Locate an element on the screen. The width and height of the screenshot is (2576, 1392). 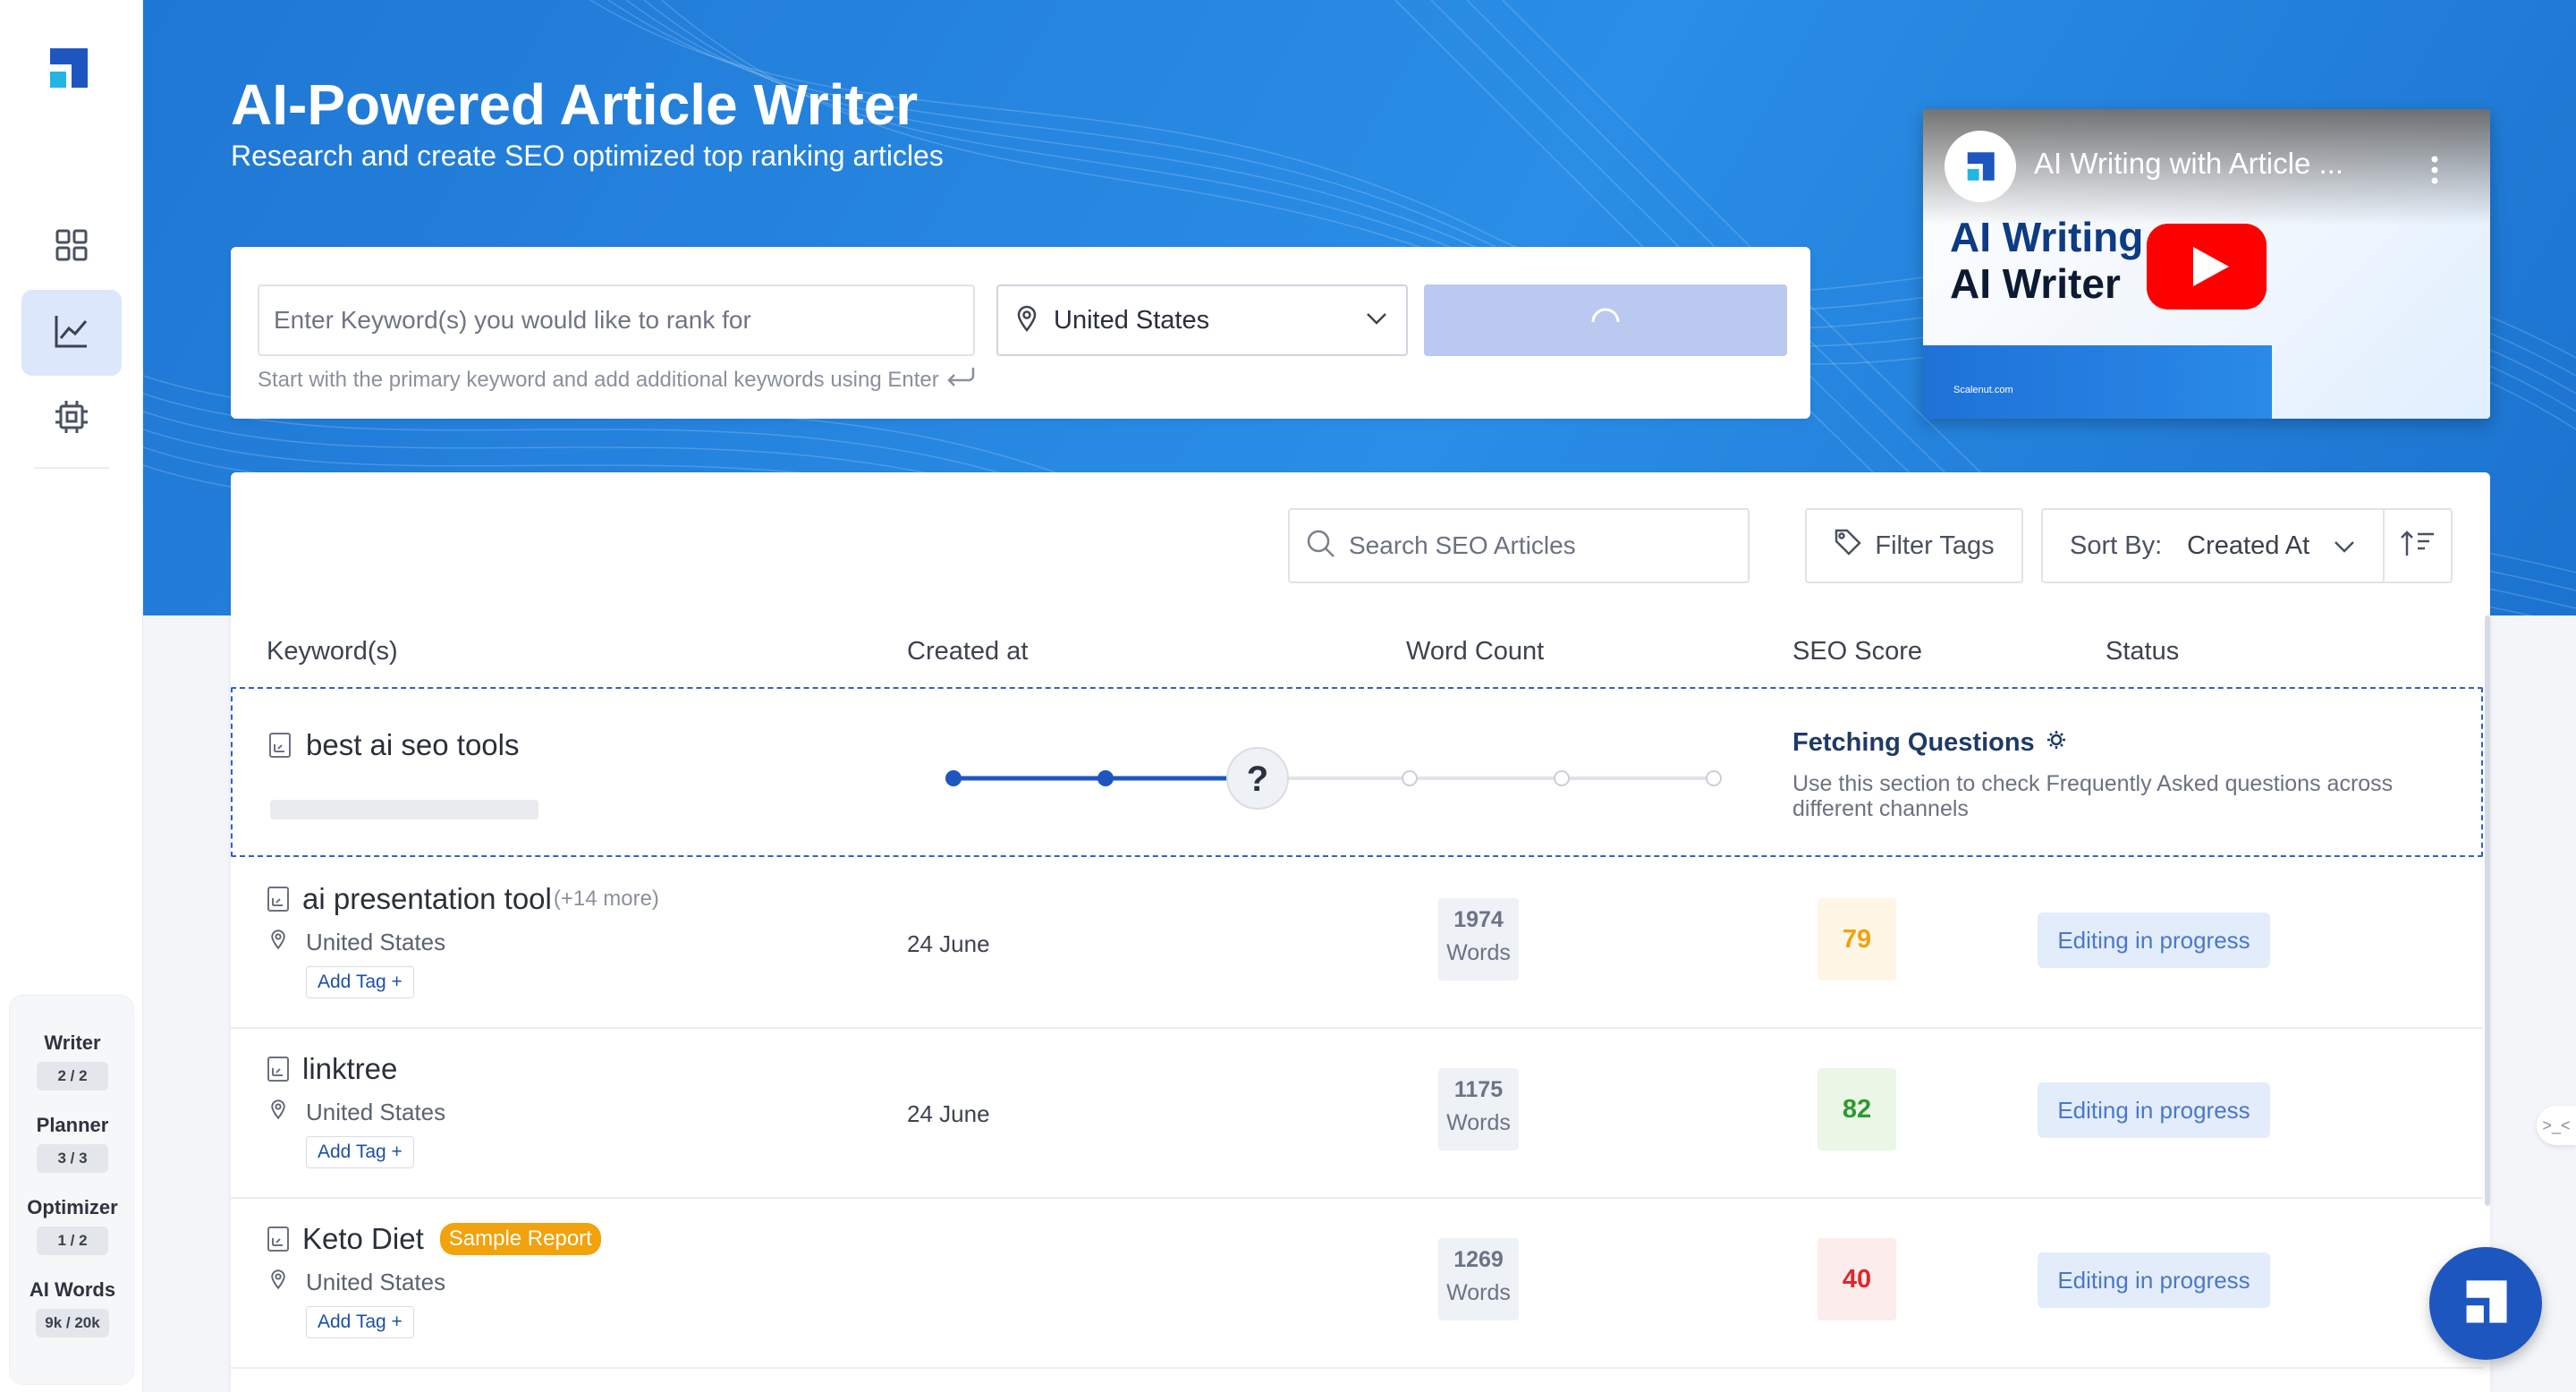
trend-chart-icon is located at coordinates (71, 333).